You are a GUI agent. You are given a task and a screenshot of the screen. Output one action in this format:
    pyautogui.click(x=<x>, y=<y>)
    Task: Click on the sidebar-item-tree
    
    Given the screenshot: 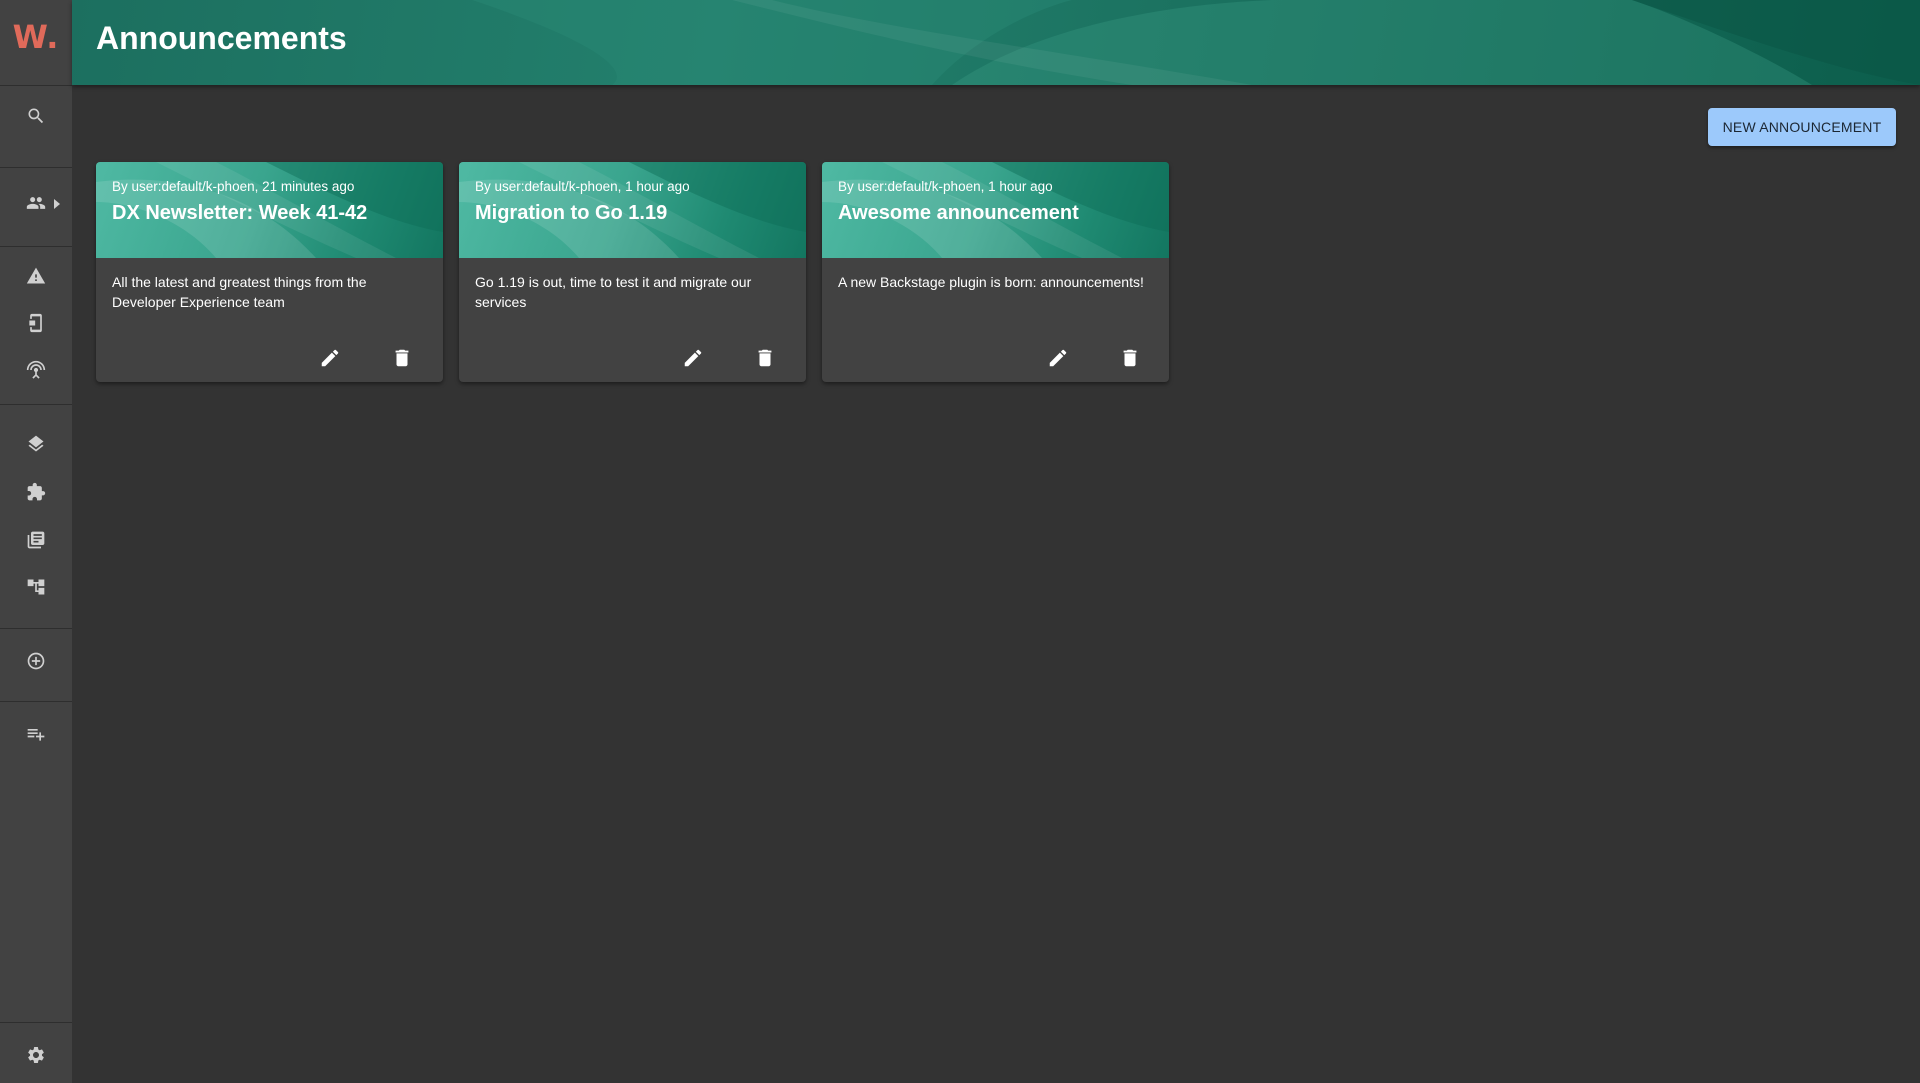 What is the action you would take?
    pyautogui.click(x=36, y=587)
    